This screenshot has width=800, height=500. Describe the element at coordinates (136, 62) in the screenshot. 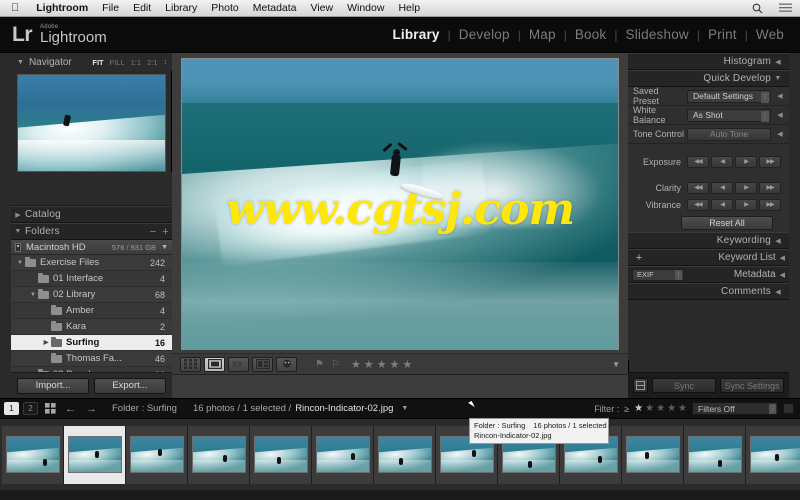

I see `navigator-zoom-1-1: 1:1` at that location.